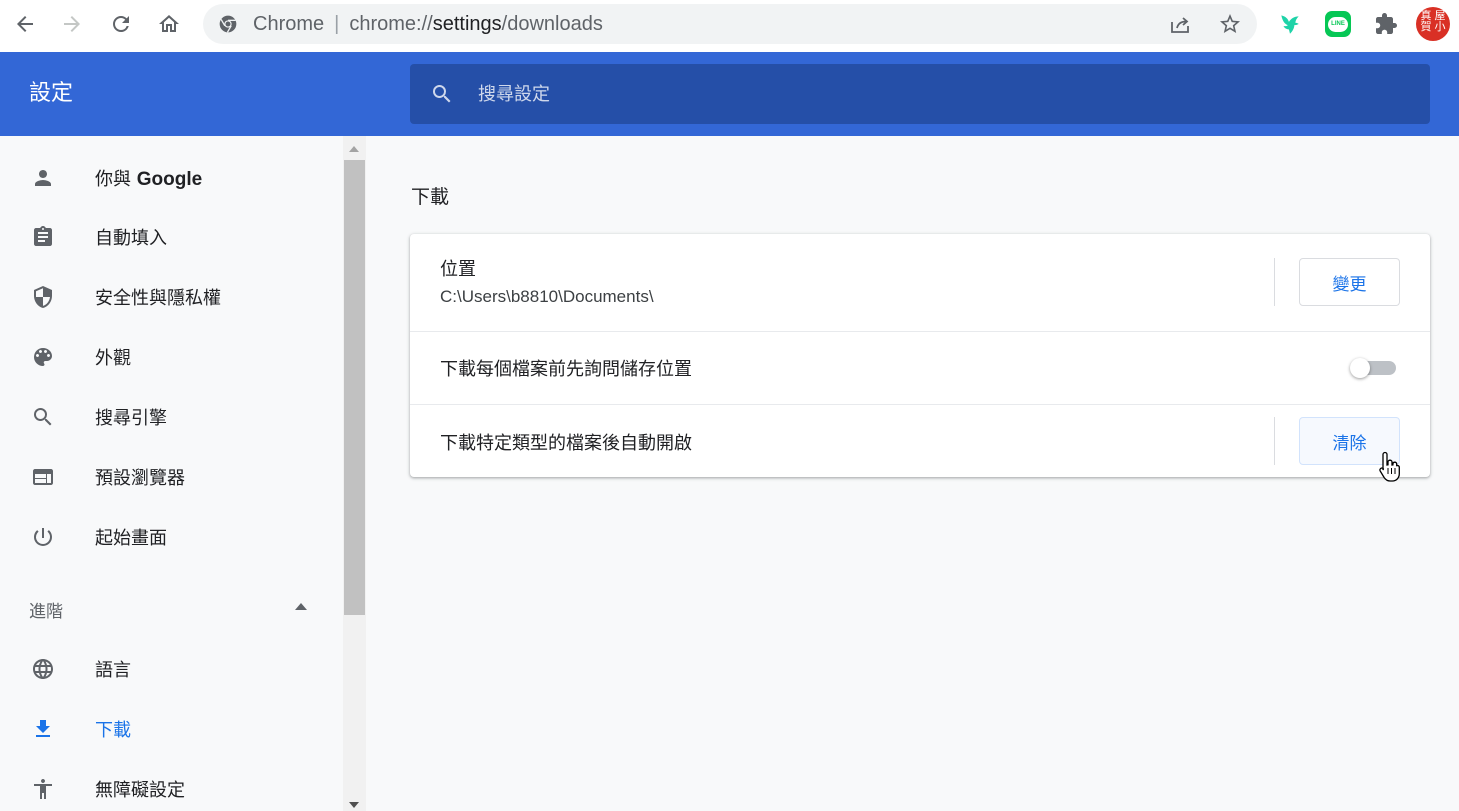 This screenshot has width=1459, height=811. I want to click on location-row: 位置 C:\Users\b8810\Documents\ 變更, so click(920, 282).